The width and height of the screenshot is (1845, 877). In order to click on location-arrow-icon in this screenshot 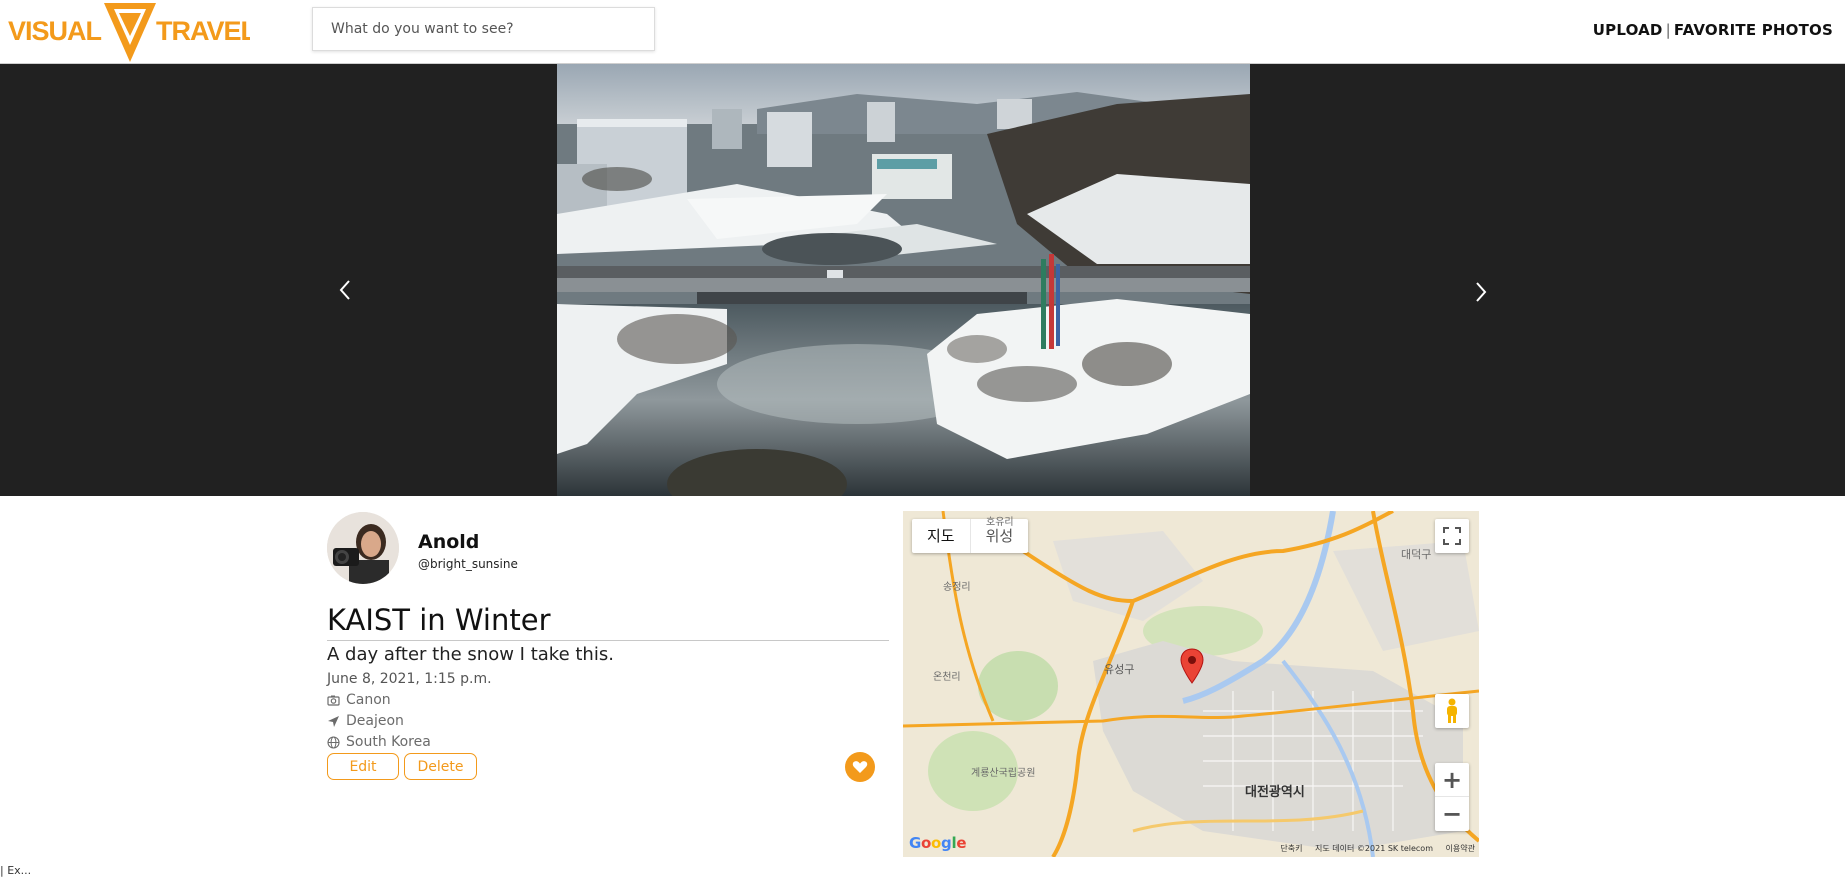, I will do `click(333, 721)`.